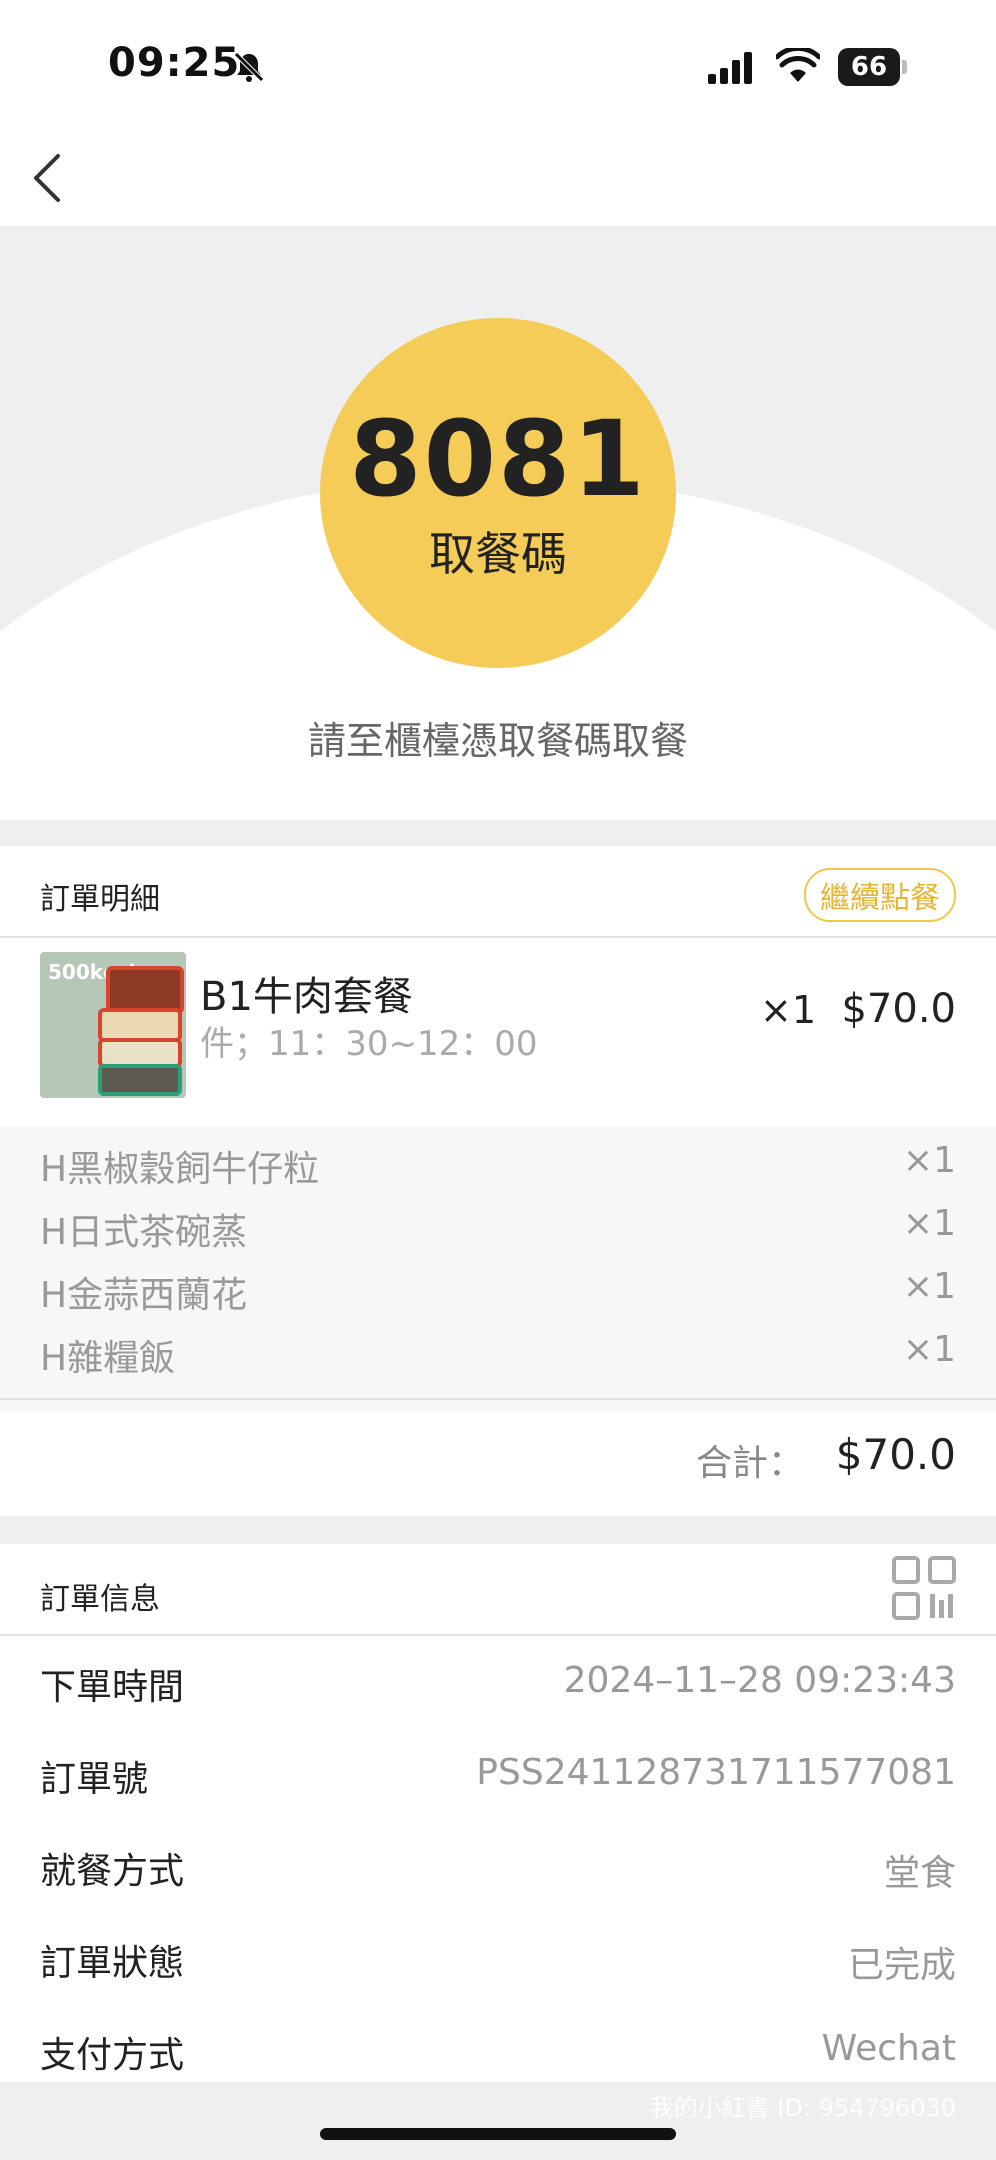 Image resolution: width=996 pixels, height=2160 pixels. What do you see at coordinates (759, 1680) in the screenshot?
I see `info-value: 2024–11–28 09:23:43` at bounding box center [759, 1680].